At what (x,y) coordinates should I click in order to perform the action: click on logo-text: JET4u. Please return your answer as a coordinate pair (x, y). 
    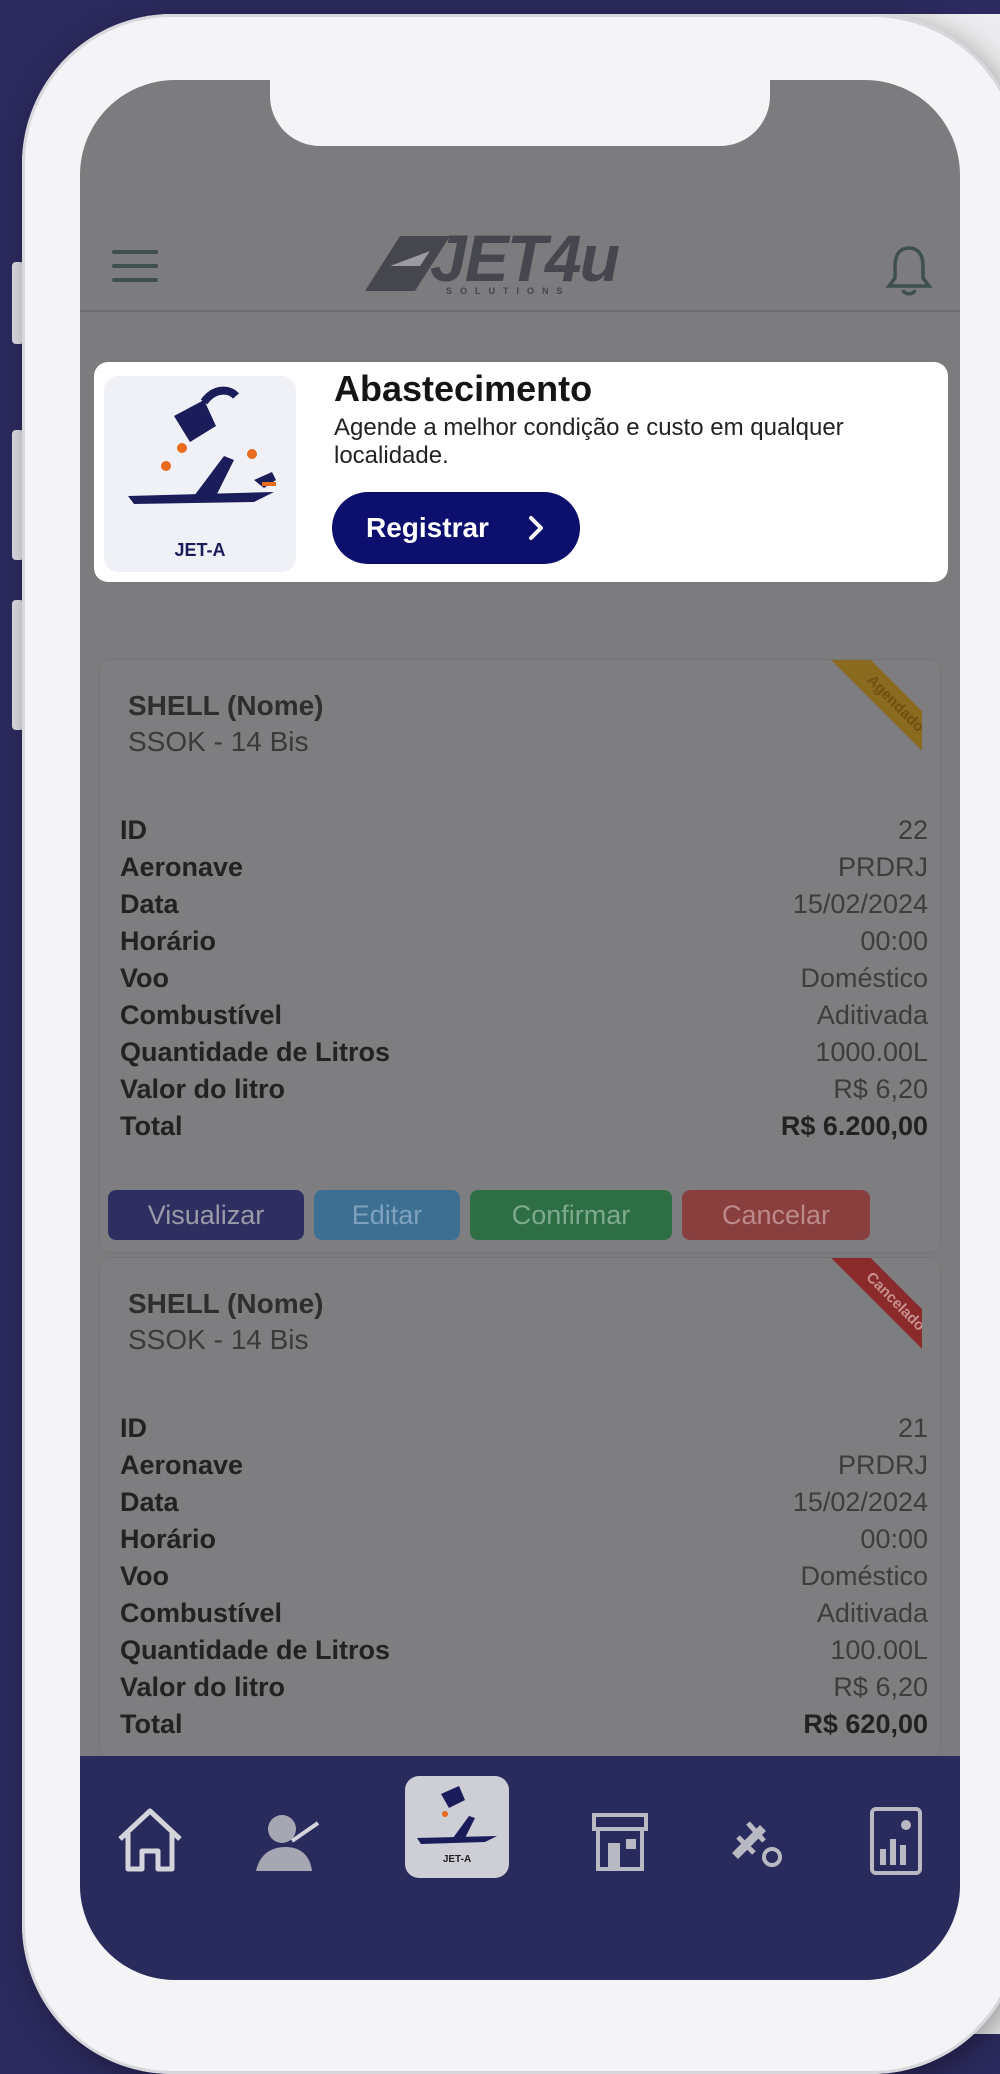
    Looking at the image, I should click on (525, 258).